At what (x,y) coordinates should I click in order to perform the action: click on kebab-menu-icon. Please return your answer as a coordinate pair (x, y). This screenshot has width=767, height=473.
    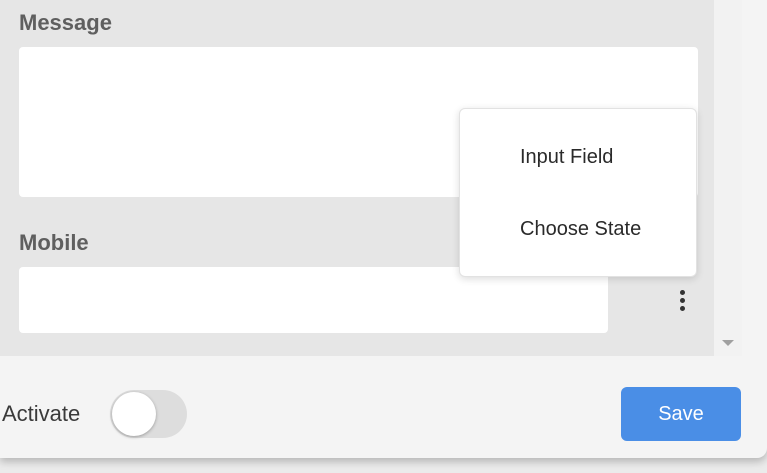
    Looking at the image, I should click on (682, 300).